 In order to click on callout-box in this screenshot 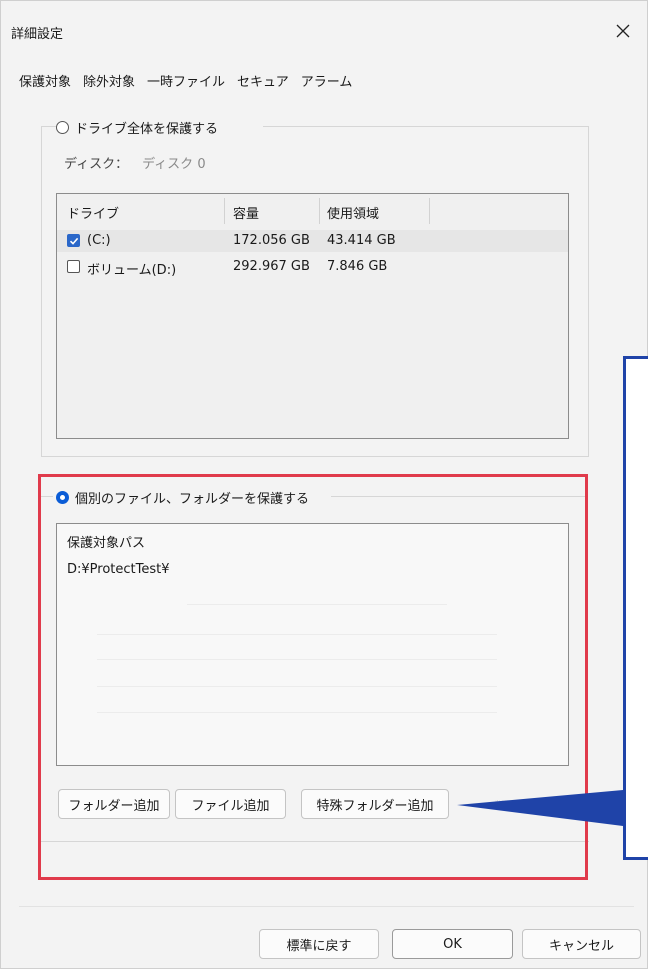, I will do `click(635, 608)`.